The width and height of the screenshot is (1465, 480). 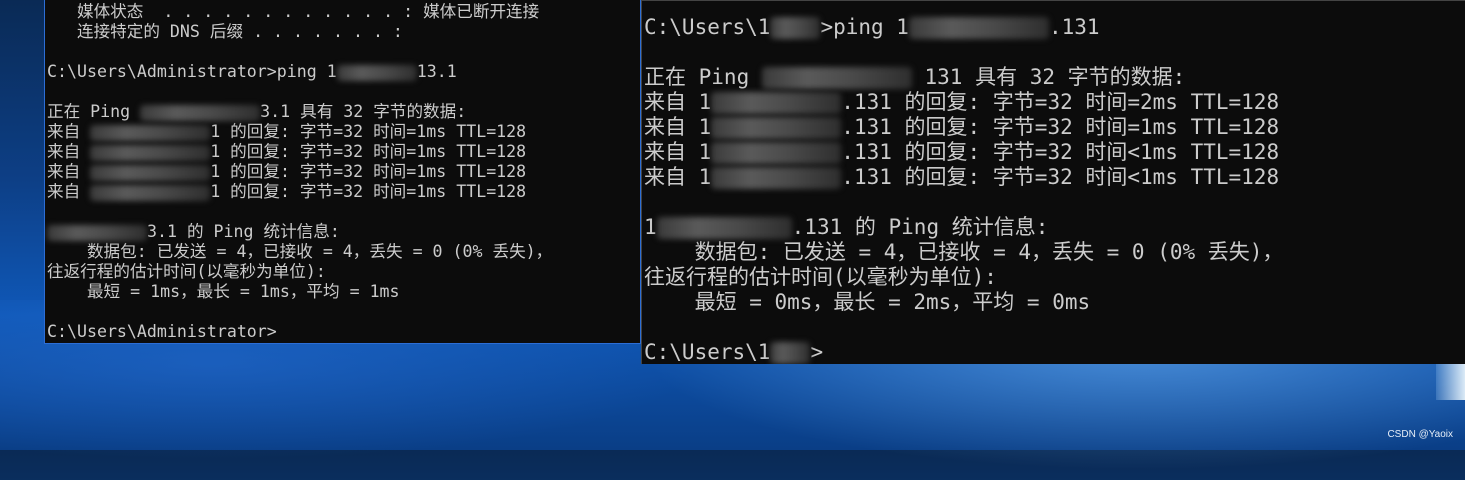 What do you see at coordinates (920, 227) in the screenshot?
I see `console-text: .131 的 Ping 统计信息:` at bounding box center [920, 227].